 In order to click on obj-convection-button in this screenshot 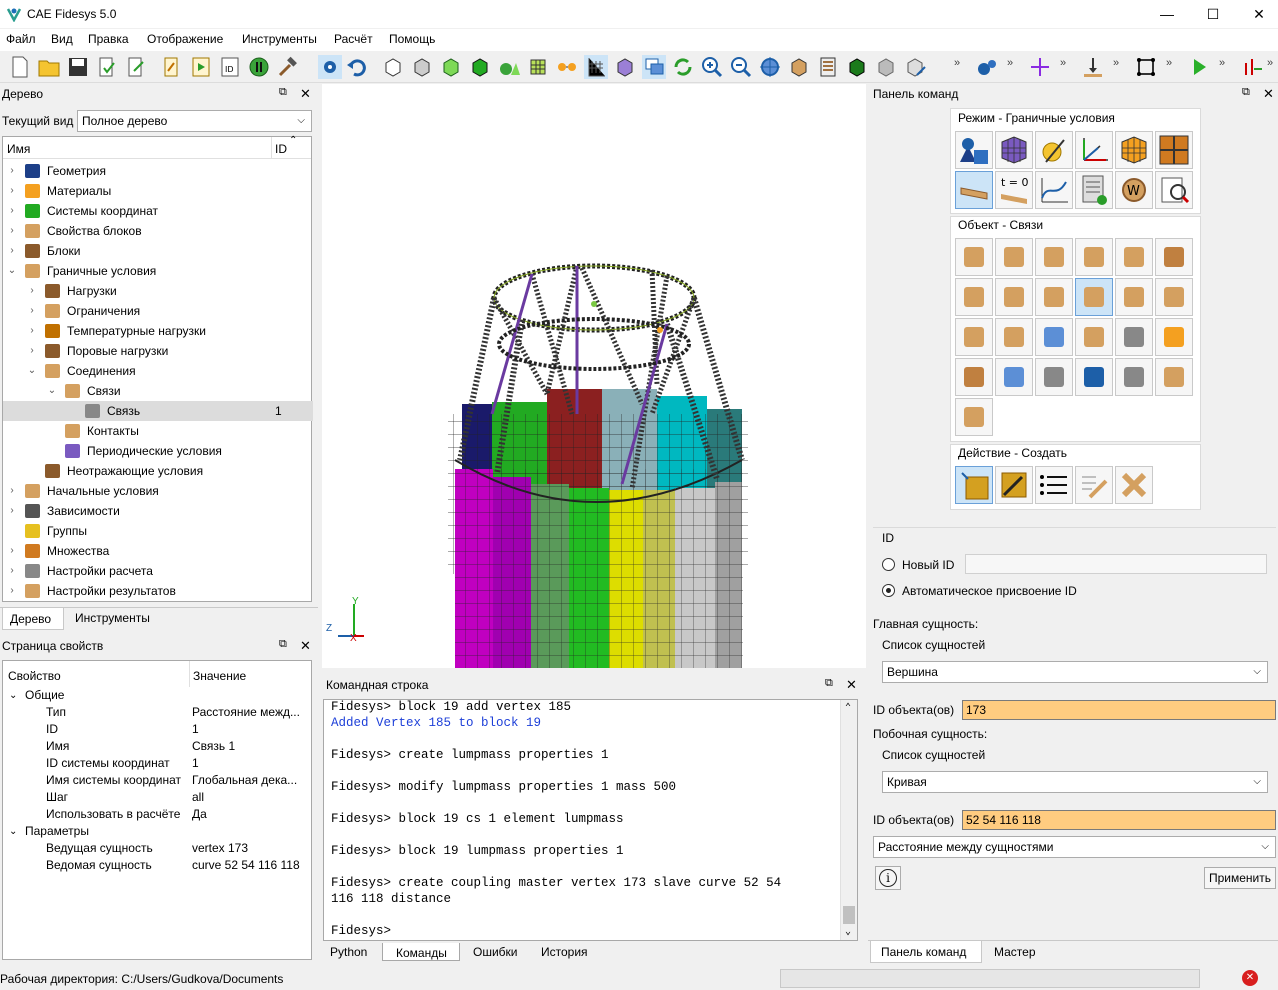, I will do `click(1054, 337)`.